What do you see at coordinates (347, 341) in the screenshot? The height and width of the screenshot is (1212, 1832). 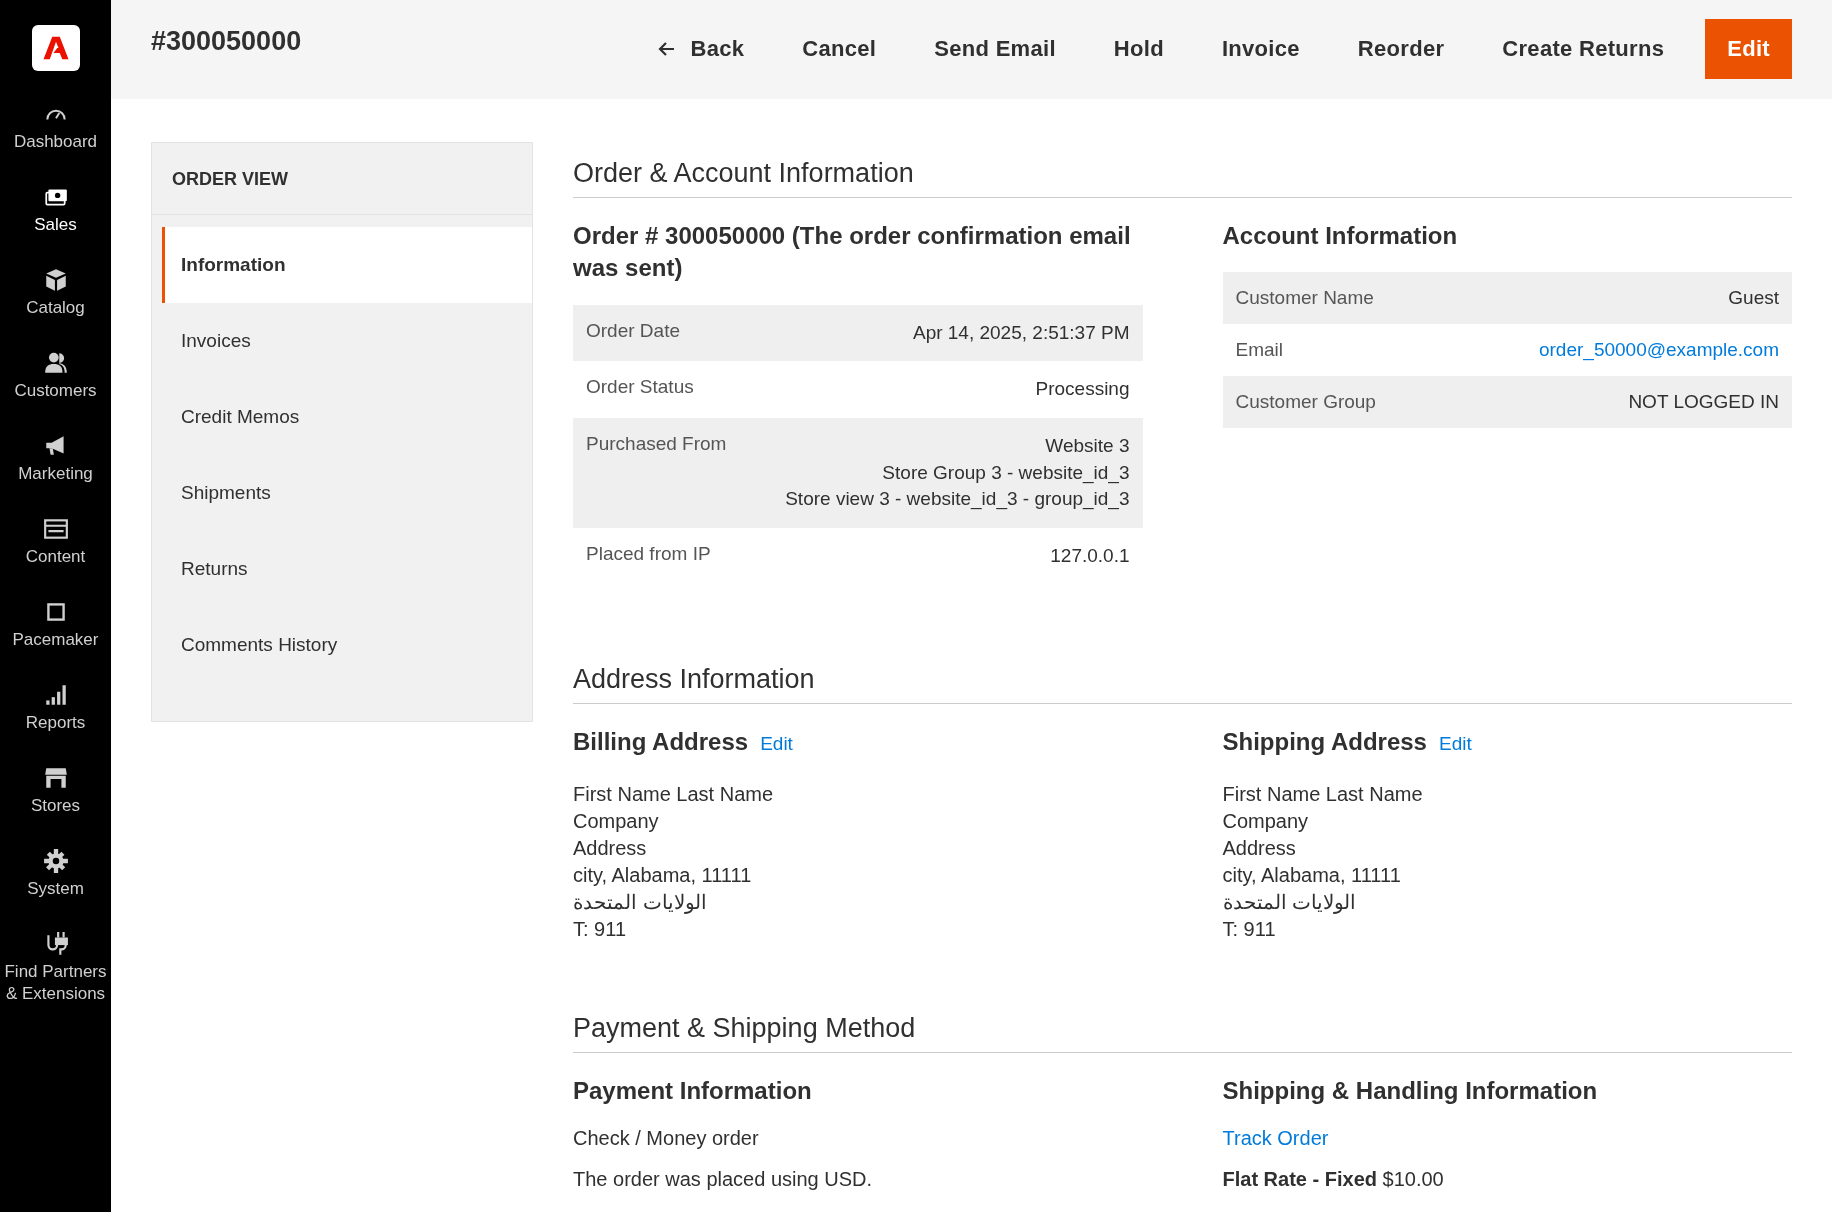 I see `order-view-tab: Invoices` at bounding box center [347, 341].